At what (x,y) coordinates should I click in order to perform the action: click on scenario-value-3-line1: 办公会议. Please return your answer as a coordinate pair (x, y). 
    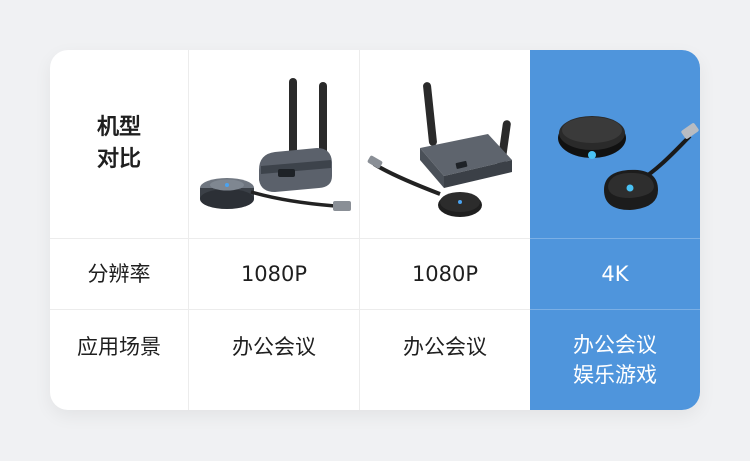
    Looking at the image, I should click on (615, 344).